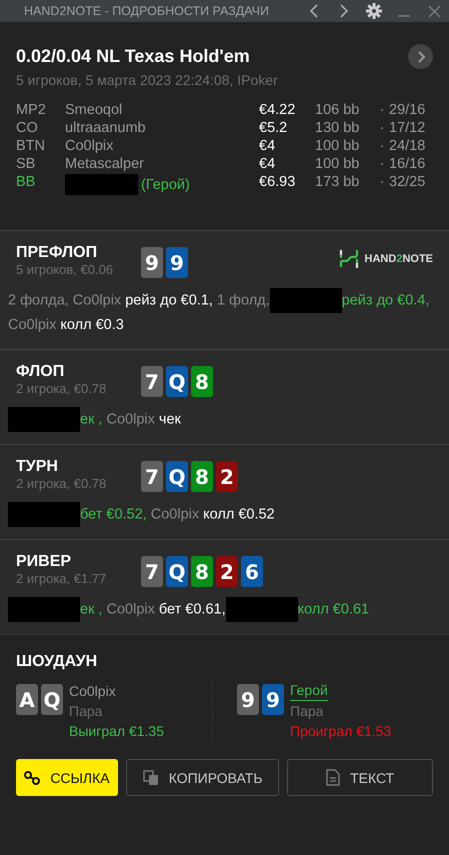 The width and height of the screenshot is (449, 855). I want to click on player-stats: 29/16, so click(407, 110).